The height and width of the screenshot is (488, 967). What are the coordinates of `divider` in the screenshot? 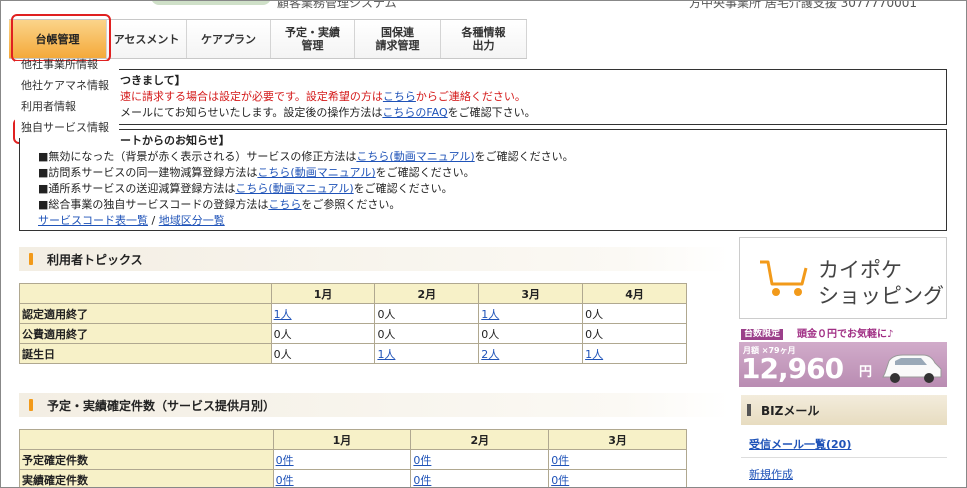 It's located at (844, 457).